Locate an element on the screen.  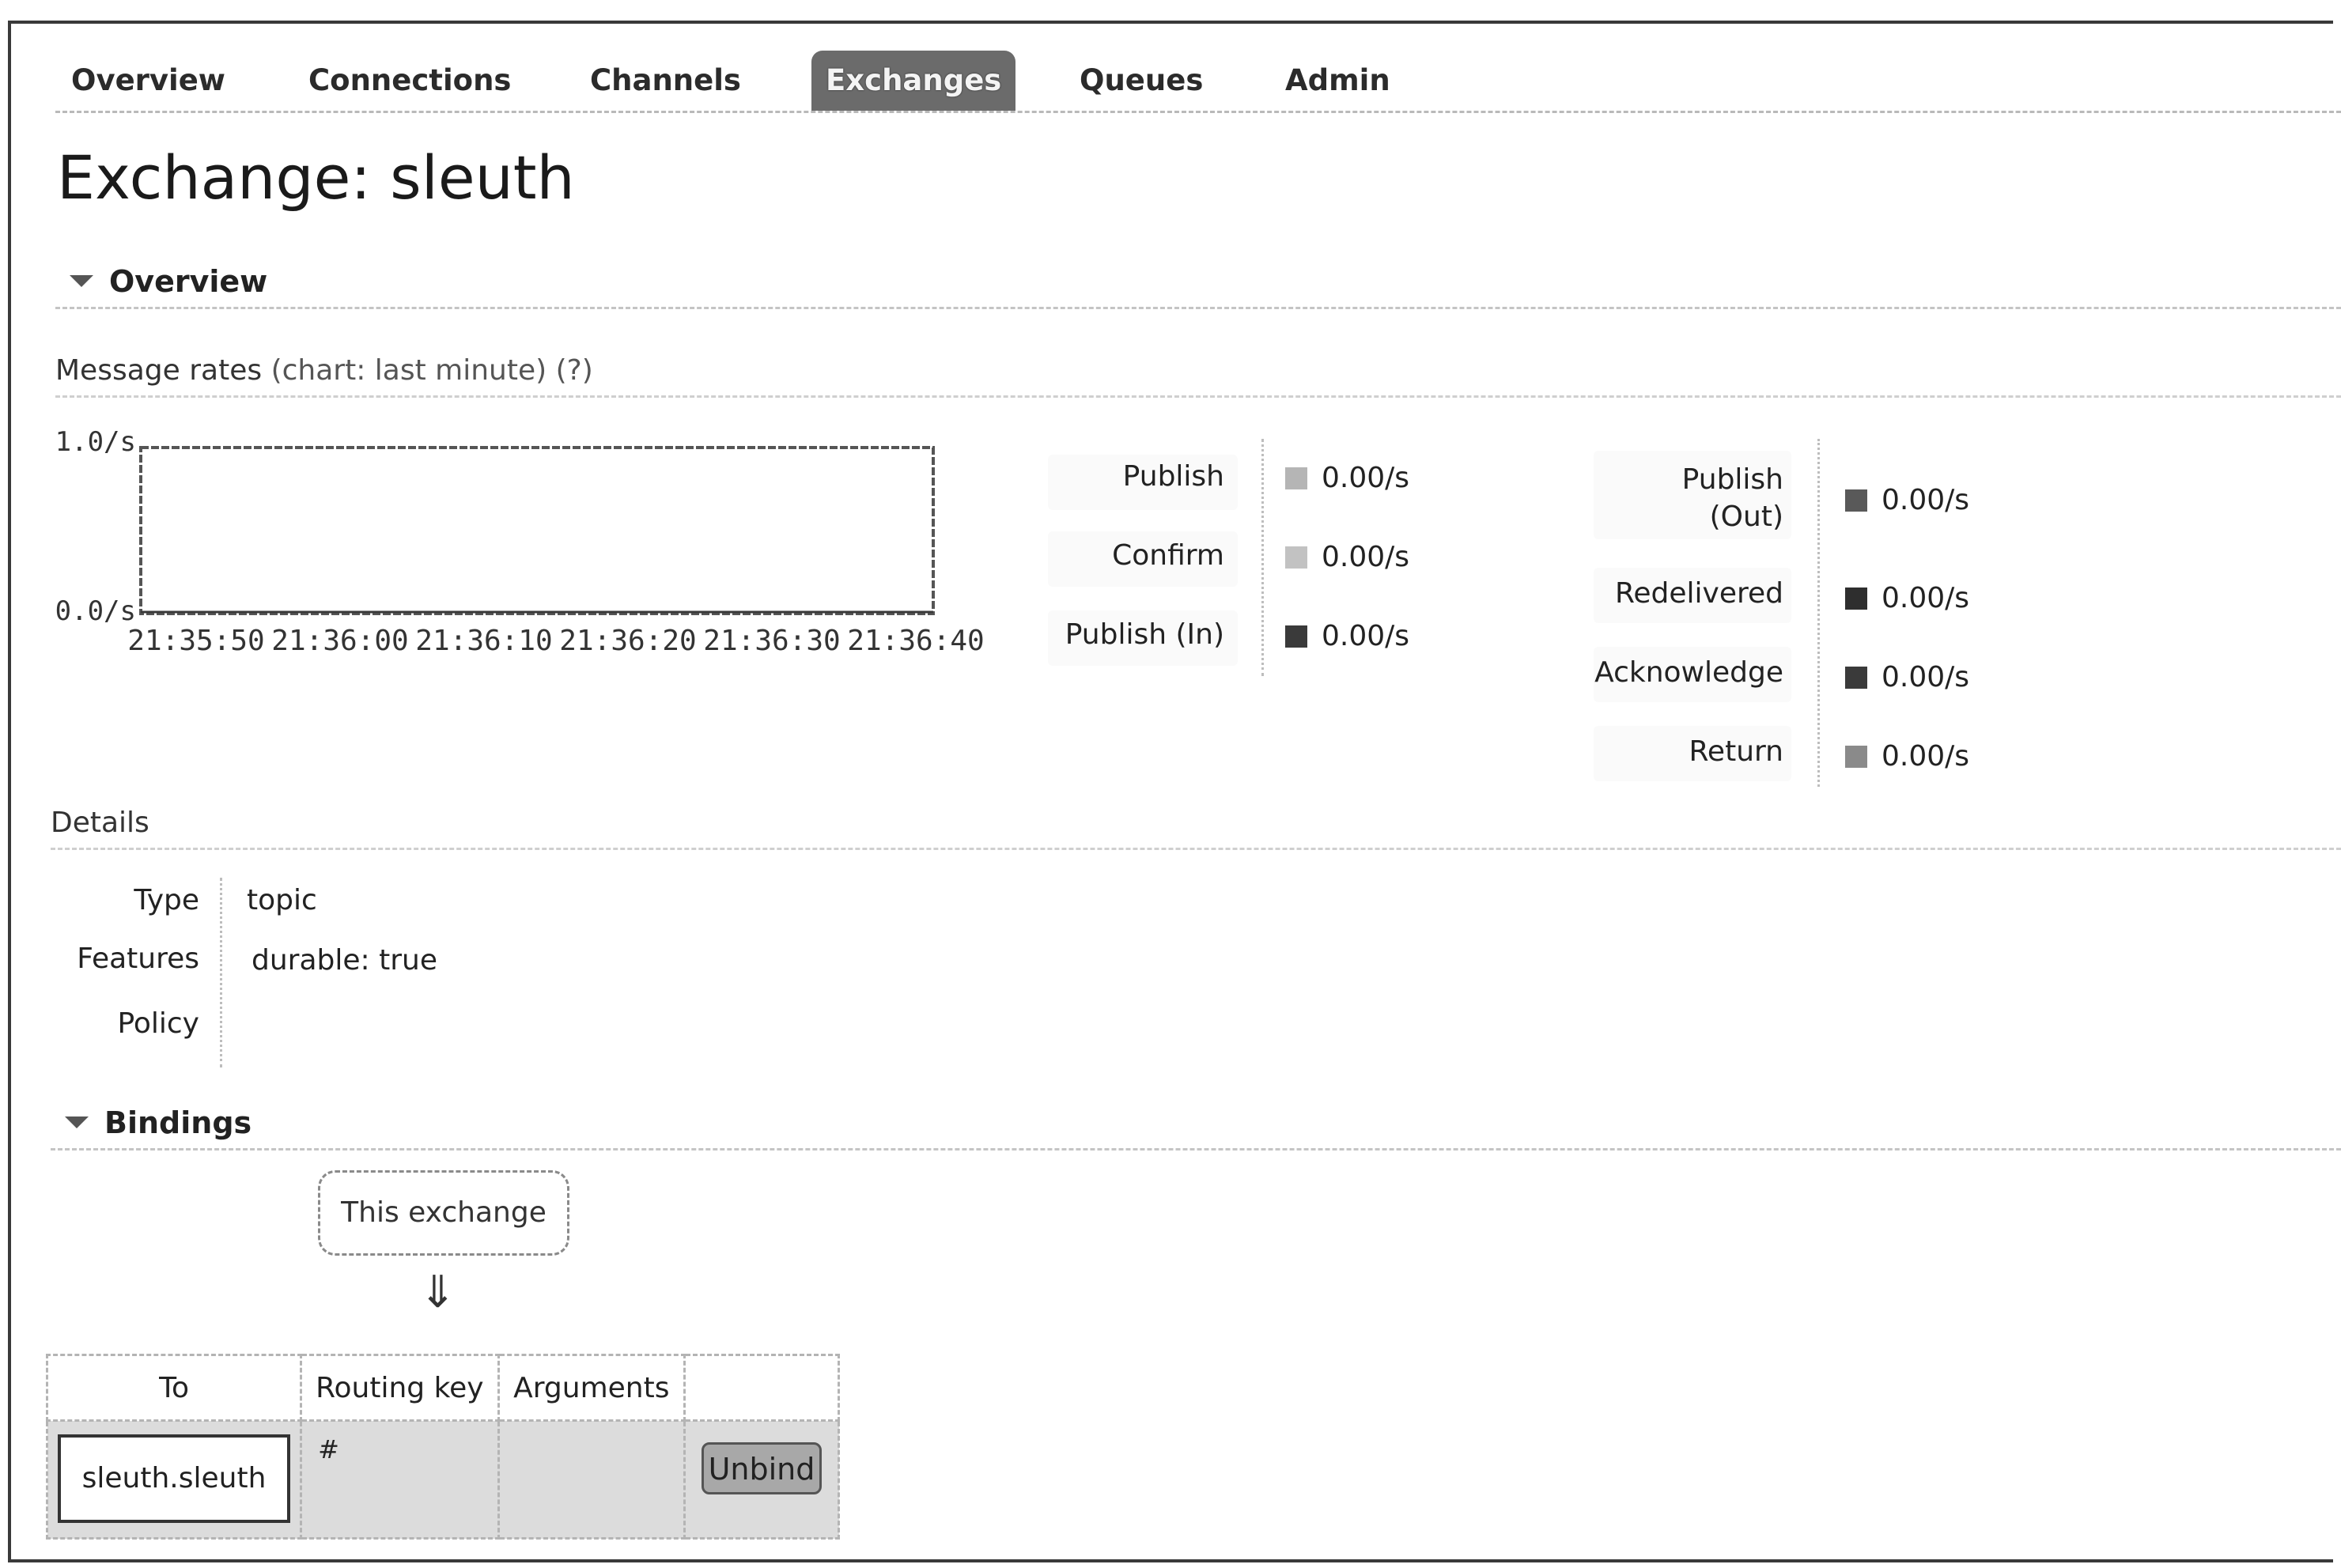
tab-exchanges: Exchanges is located at coordinates (913, 81).